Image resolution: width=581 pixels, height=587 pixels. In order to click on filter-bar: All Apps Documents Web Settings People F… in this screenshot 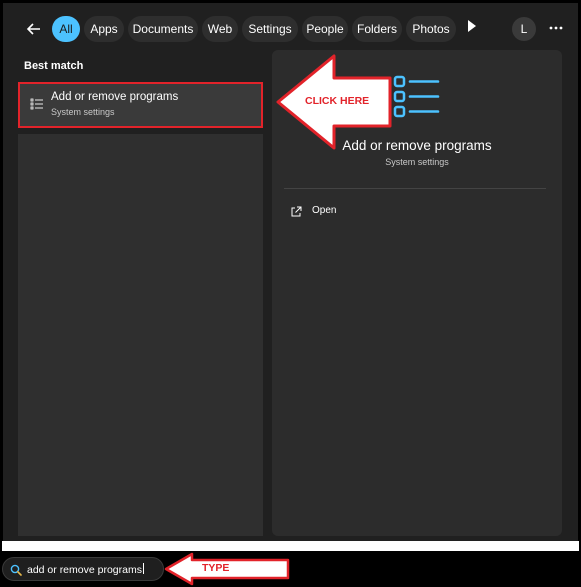, I will do `click(292, 29)`.